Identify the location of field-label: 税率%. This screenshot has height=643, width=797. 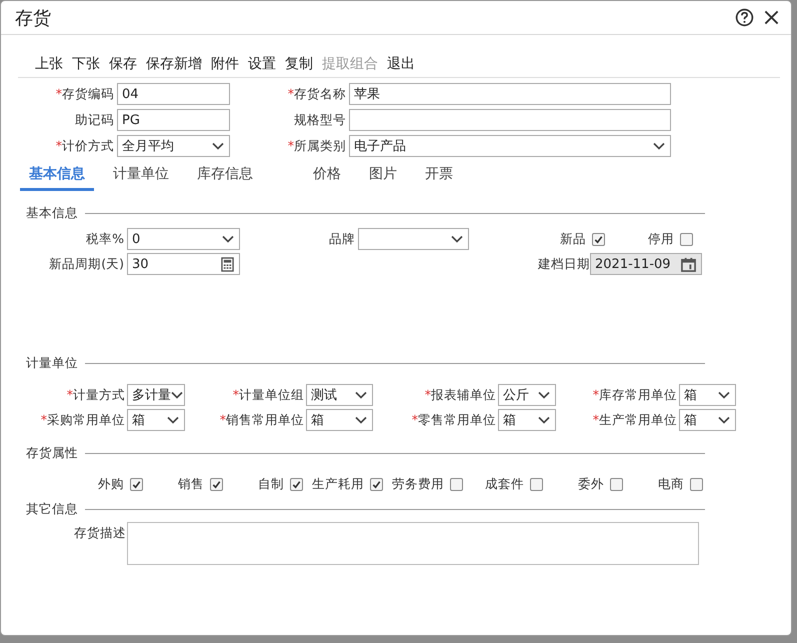
(104, 239).